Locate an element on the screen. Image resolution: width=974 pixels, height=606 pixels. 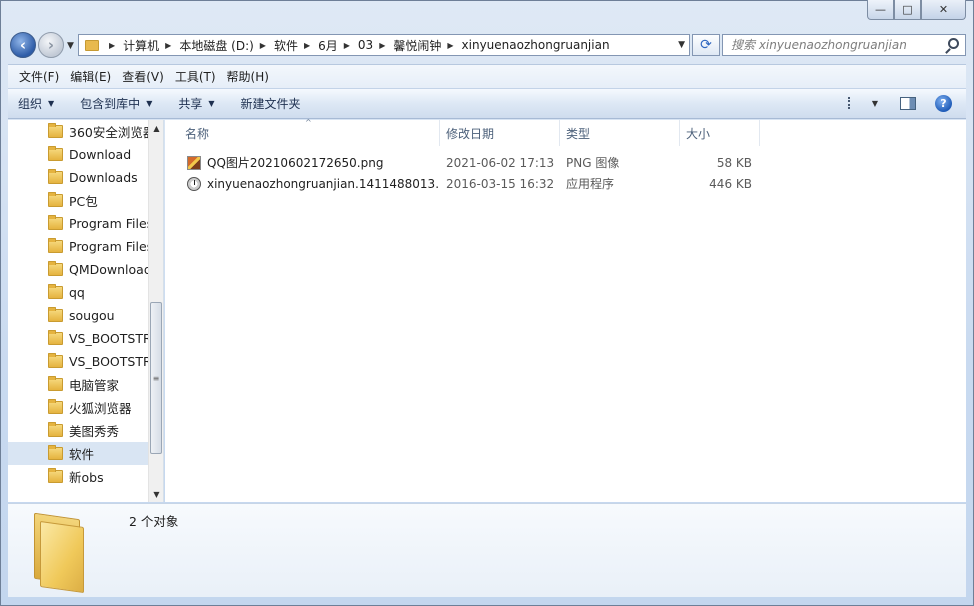
menu-bar: 文件(F) 编辑(E) 查看(V) 工具(T) 帮助(H) is located at coordinates (487, 76).